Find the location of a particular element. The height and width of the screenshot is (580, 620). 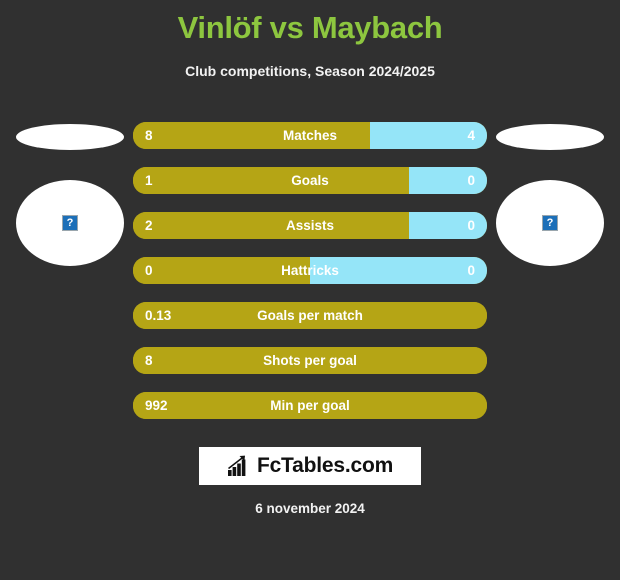

stat-label: Min per goal is located at coordinates (310, 405).